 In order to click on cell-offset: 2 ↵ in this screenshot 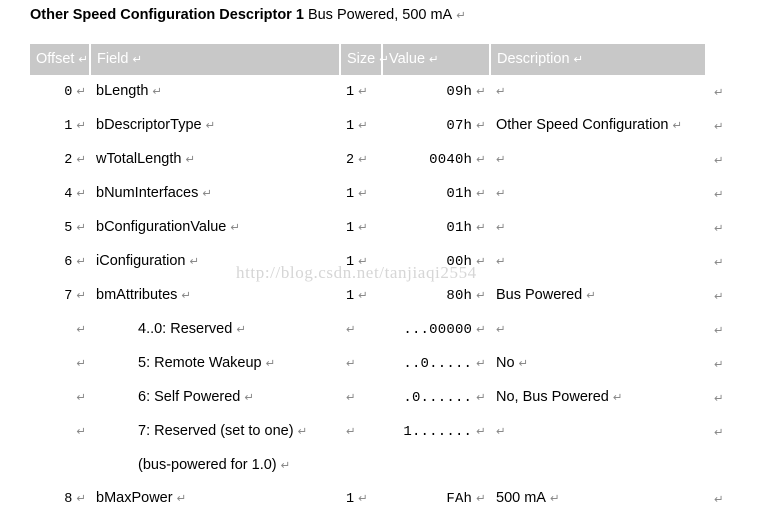, I will do `click(60, 160)`.